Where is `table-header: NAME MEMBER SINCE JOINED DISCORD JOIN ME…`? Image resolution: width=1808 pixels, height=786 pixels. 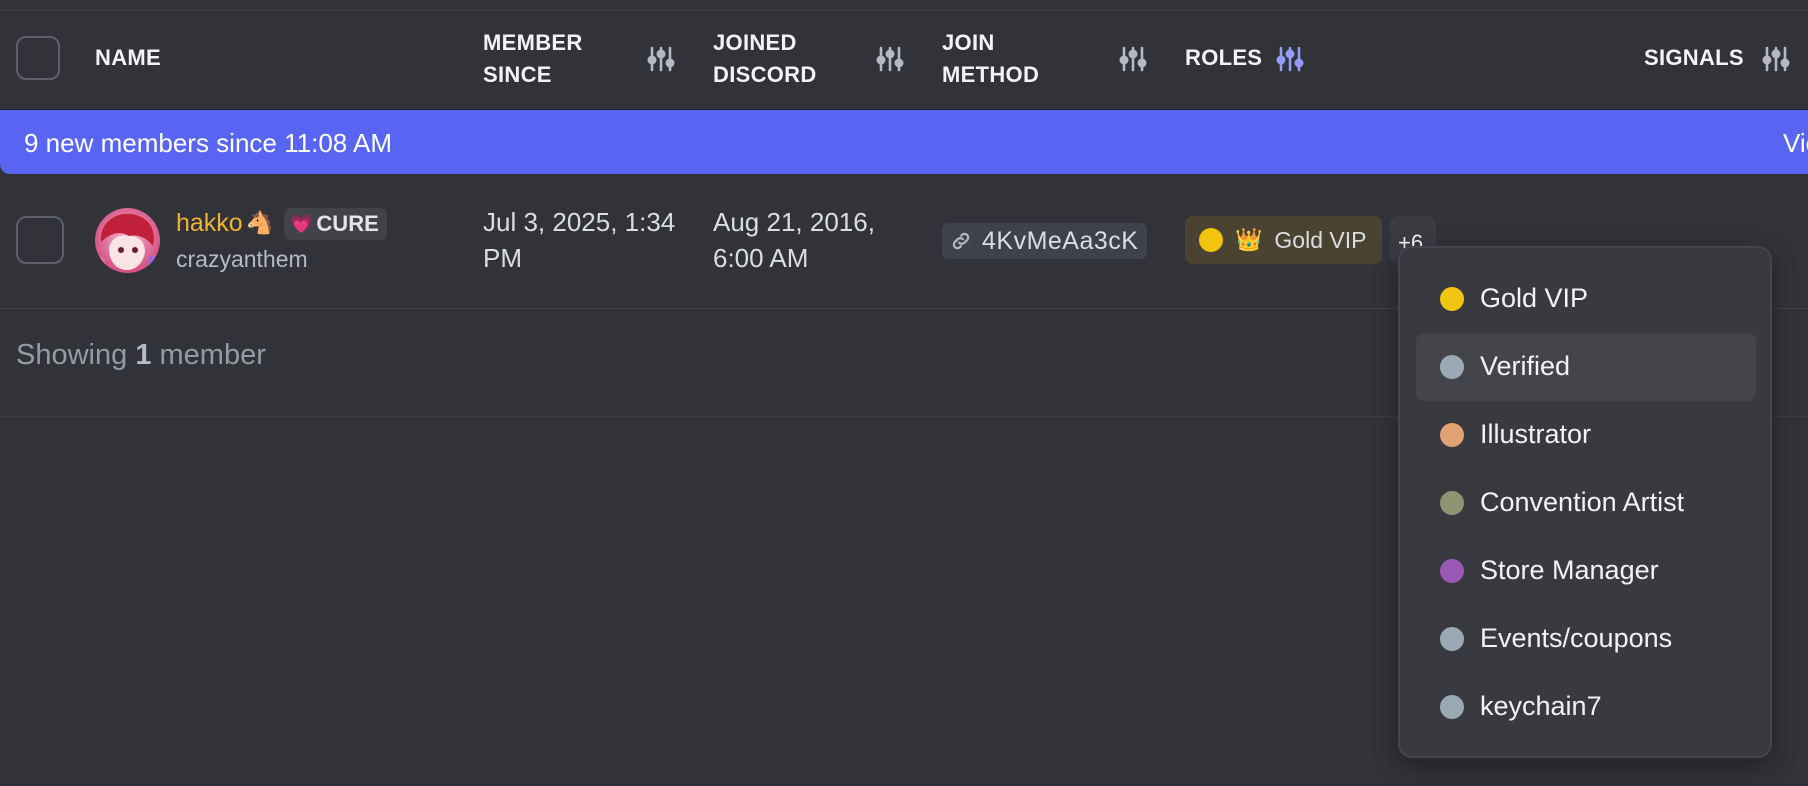 table-header: NAME MEMBER SINCE JOINED DISCORD JOIN ME… is located at coordinates (904, 60).